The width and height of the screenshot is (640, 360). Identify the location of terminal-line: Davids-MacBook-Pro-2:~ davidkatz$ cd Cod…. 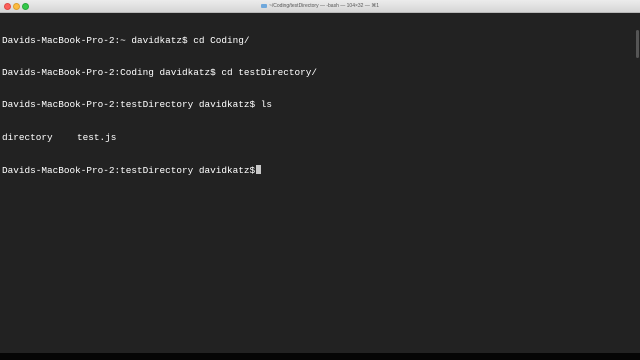
(314, 40).